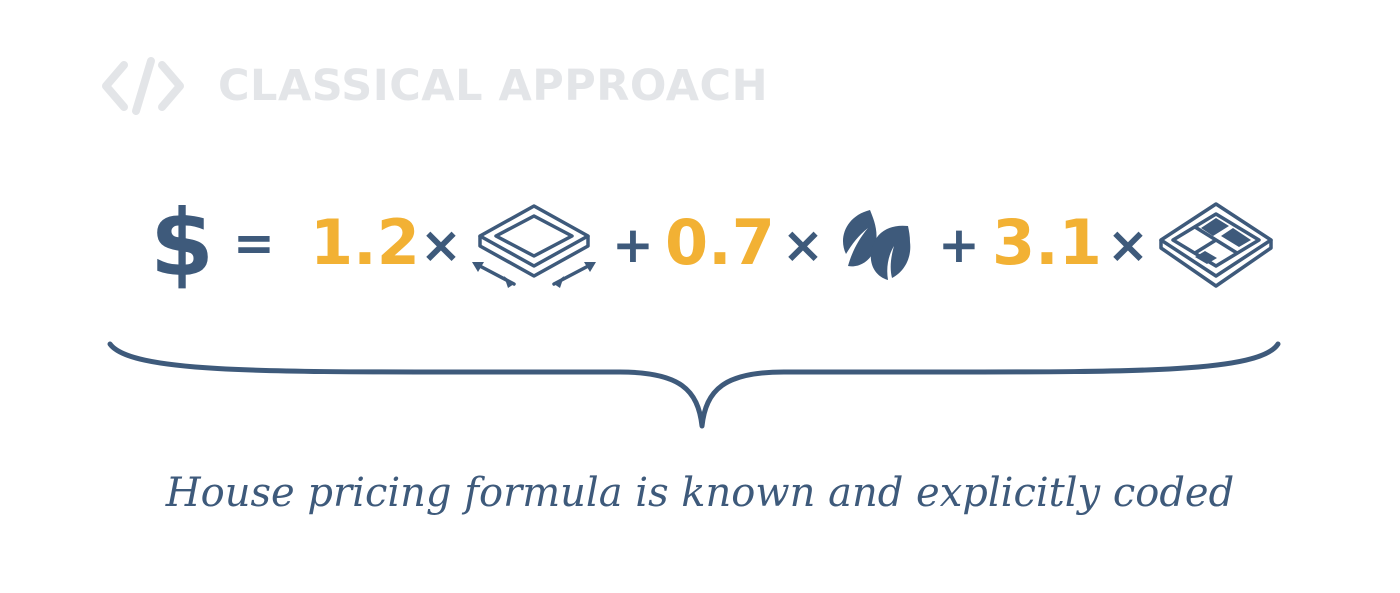 This screenshot has height=593, width=1400. What do you see at coordinates (1216, 245) in the screenshot?
I see `floor-plan-icon` at bounding box center [1216, 245].